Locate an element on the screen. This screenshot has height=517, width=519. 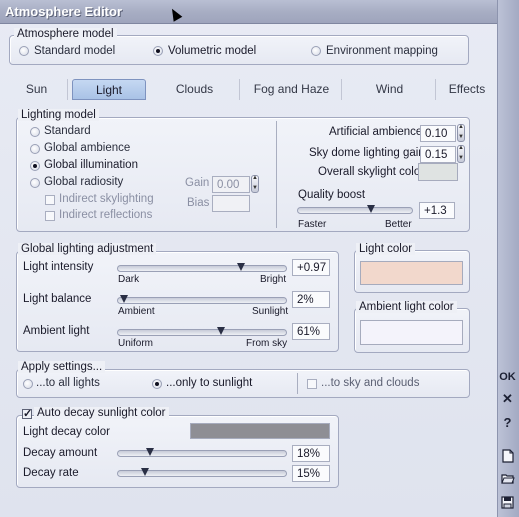
radio-environment-mapping is located at coordinates (316, 51).